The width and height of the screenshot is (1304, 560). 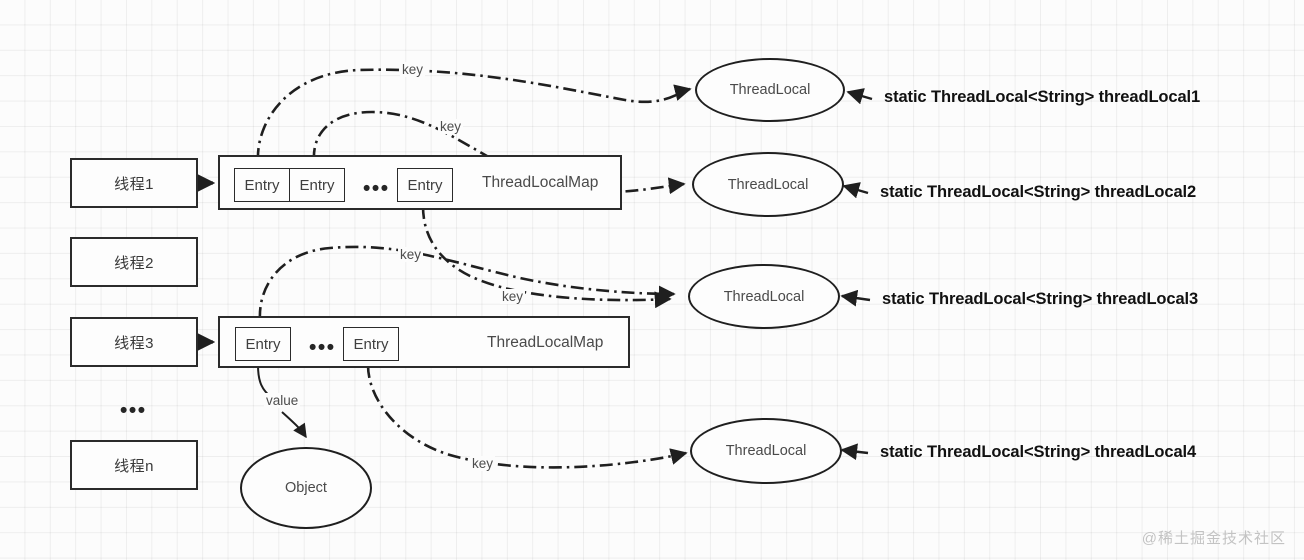 I want to click on thread-box-2-label: 线程2, so click(x=134, y=263).